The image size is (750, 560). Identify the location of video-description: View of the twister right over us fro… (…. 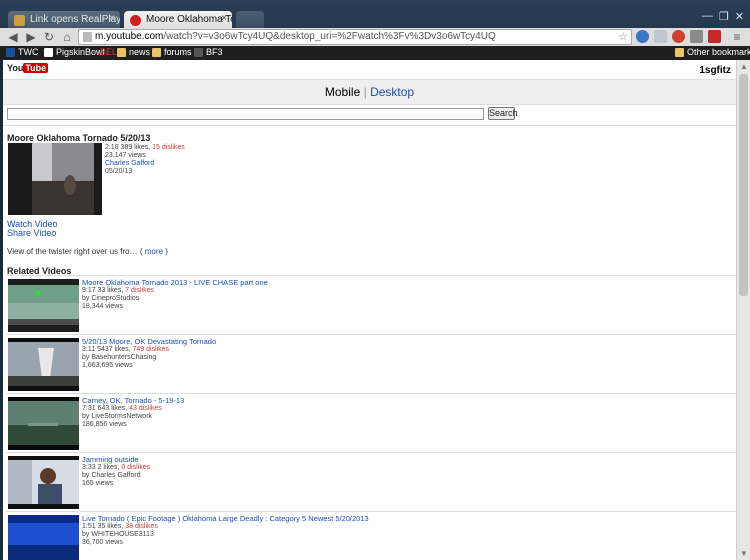
(87, 251).